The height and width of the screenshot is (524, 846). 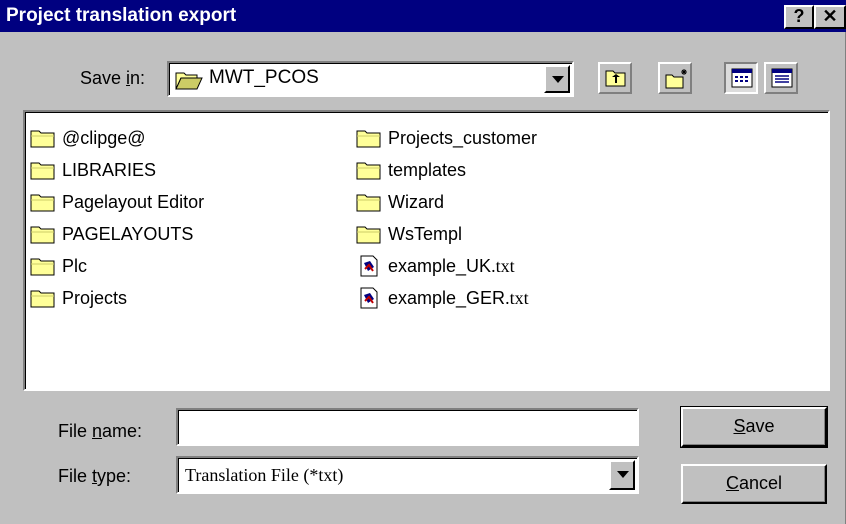 I want to click on up-folder-icon, so click(x=615, y=78).